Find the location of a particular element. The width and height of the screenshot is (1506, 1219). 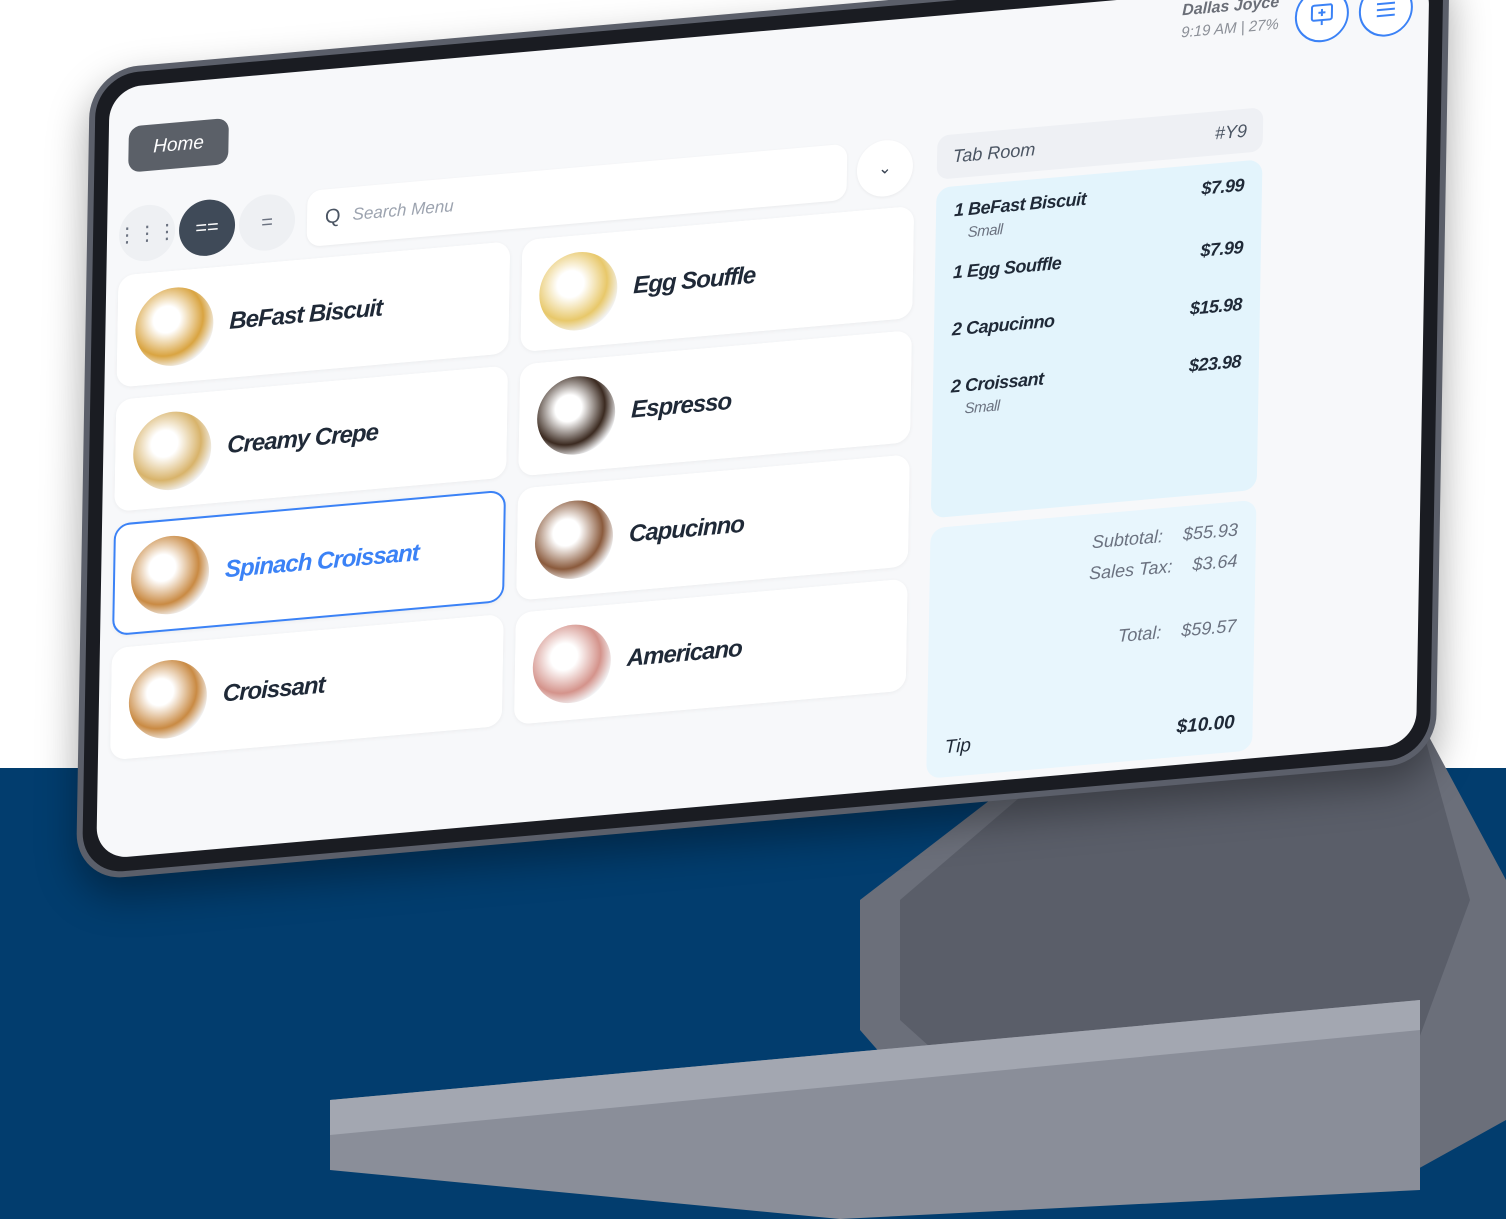

main-menu-button is located at coordinates (1386, 19).